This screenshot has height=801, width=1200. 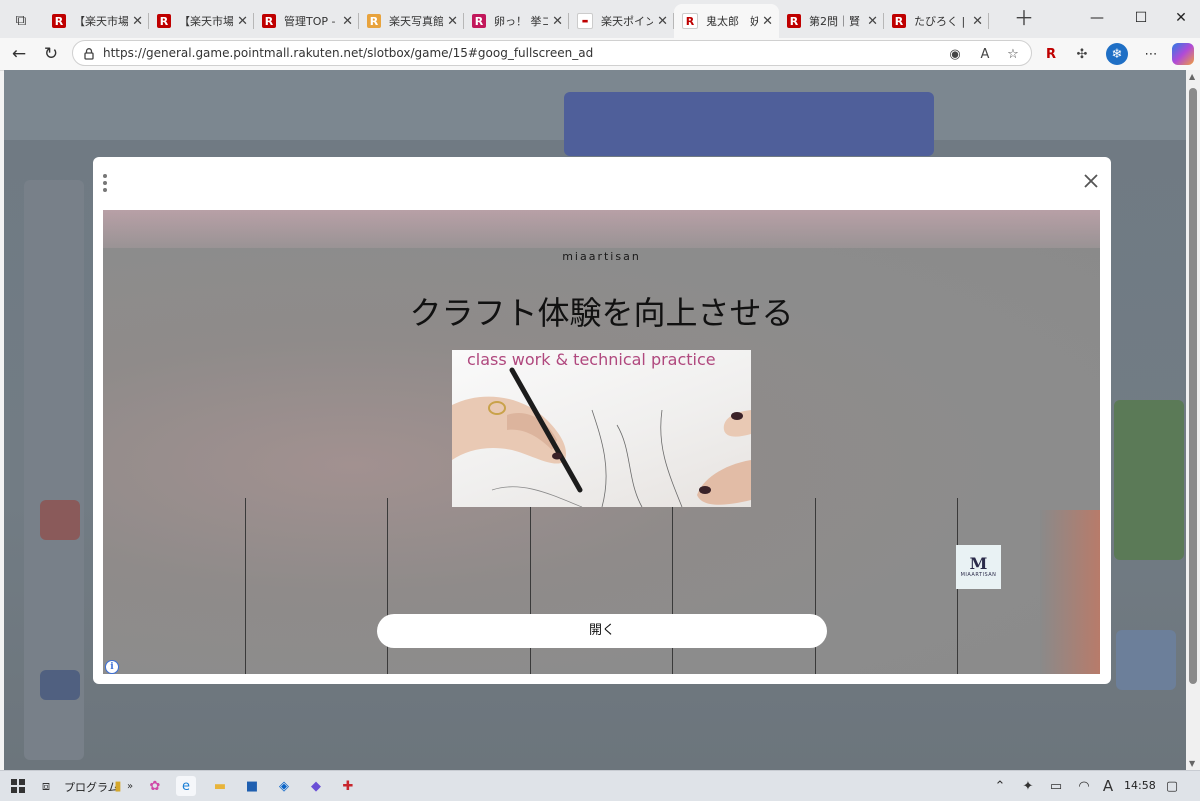 I want to click on read-aloud-icon: A, so click(x=985, y=54).